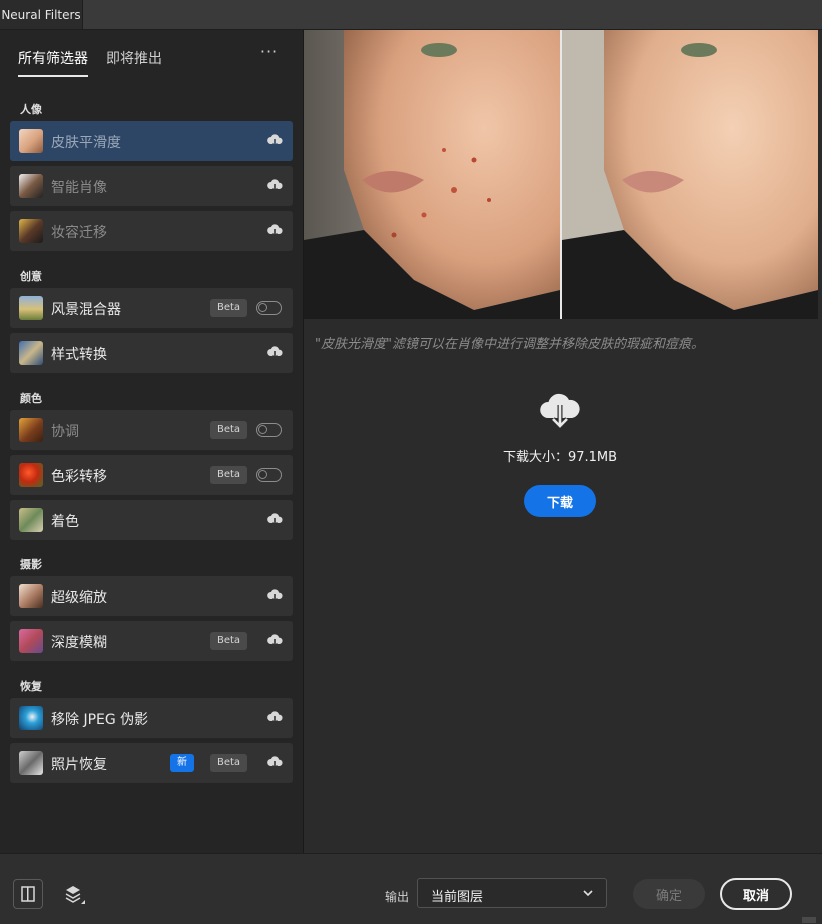  What do you see at coordinates (669, 894) in the screenshot?
I see `ok-button: 确定` at bounding box center [669, 894].